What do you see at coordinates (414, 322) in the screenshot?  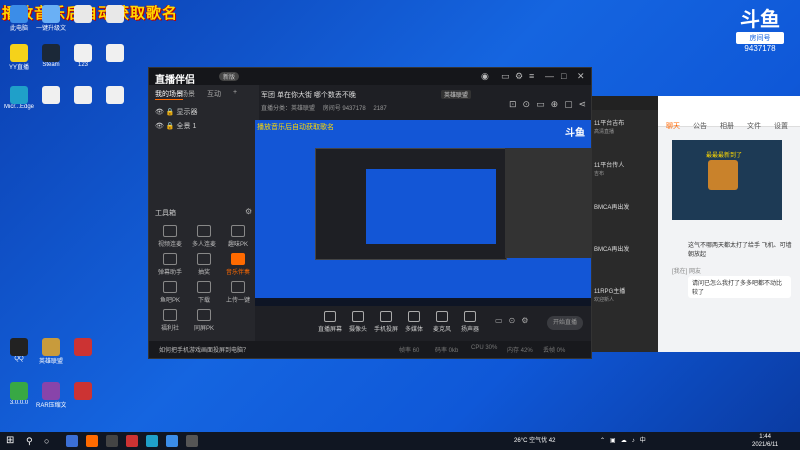 I see `source-button: 多媒体` at bounding box center [414, 322].